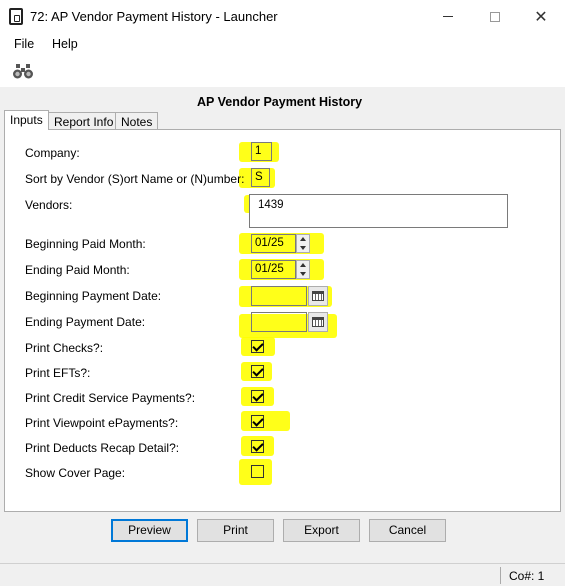 This screenshot has width=565, height=586. Describe the element at coordinates (93, 296) in the screenshot. I see `label-beginning-payment-date: Beginning Payment Date:` at that location.